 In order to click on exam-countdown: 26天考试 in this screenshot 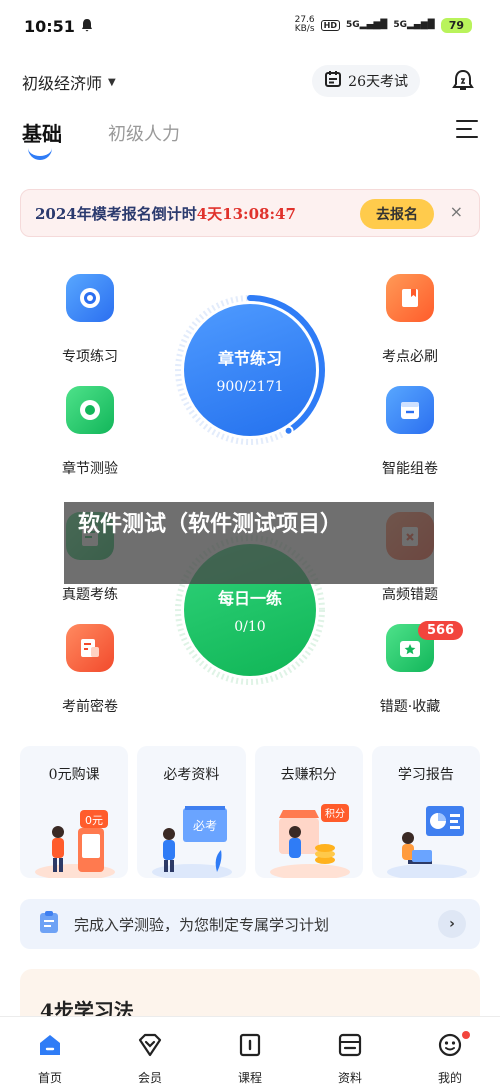, I will do `click(366, 81)`.